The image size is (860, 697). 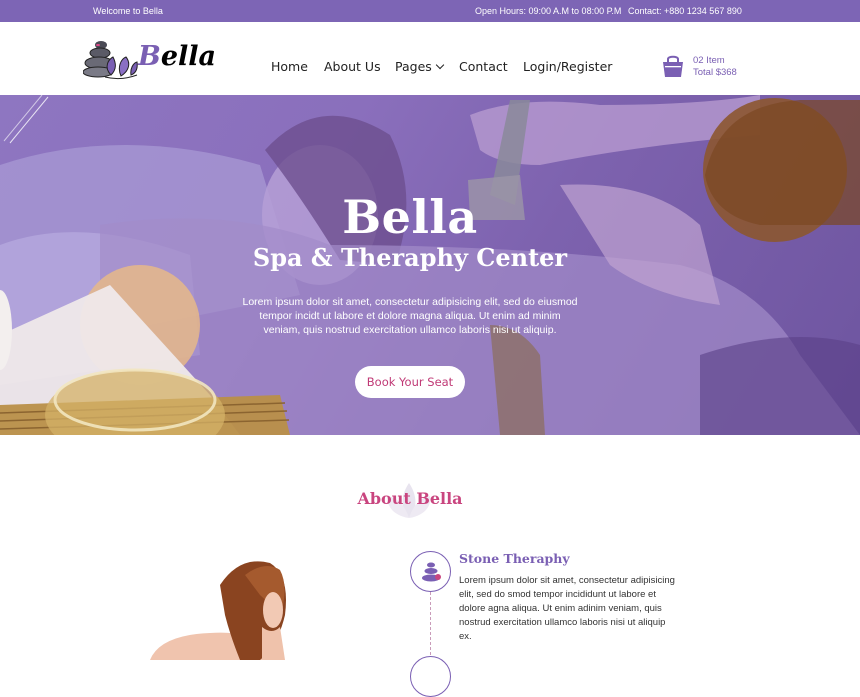 I want to click on stone-therapy-icon-ring, so click(x=430, y=571).